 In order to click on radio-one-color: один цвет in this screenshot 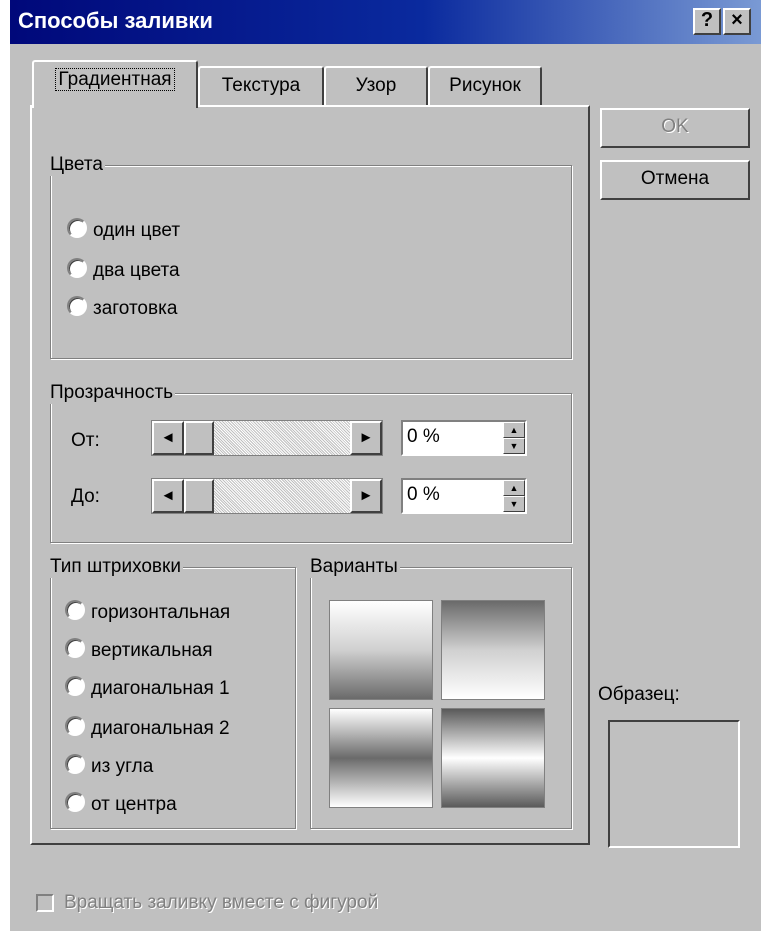, I will do `click(123, 230)`.